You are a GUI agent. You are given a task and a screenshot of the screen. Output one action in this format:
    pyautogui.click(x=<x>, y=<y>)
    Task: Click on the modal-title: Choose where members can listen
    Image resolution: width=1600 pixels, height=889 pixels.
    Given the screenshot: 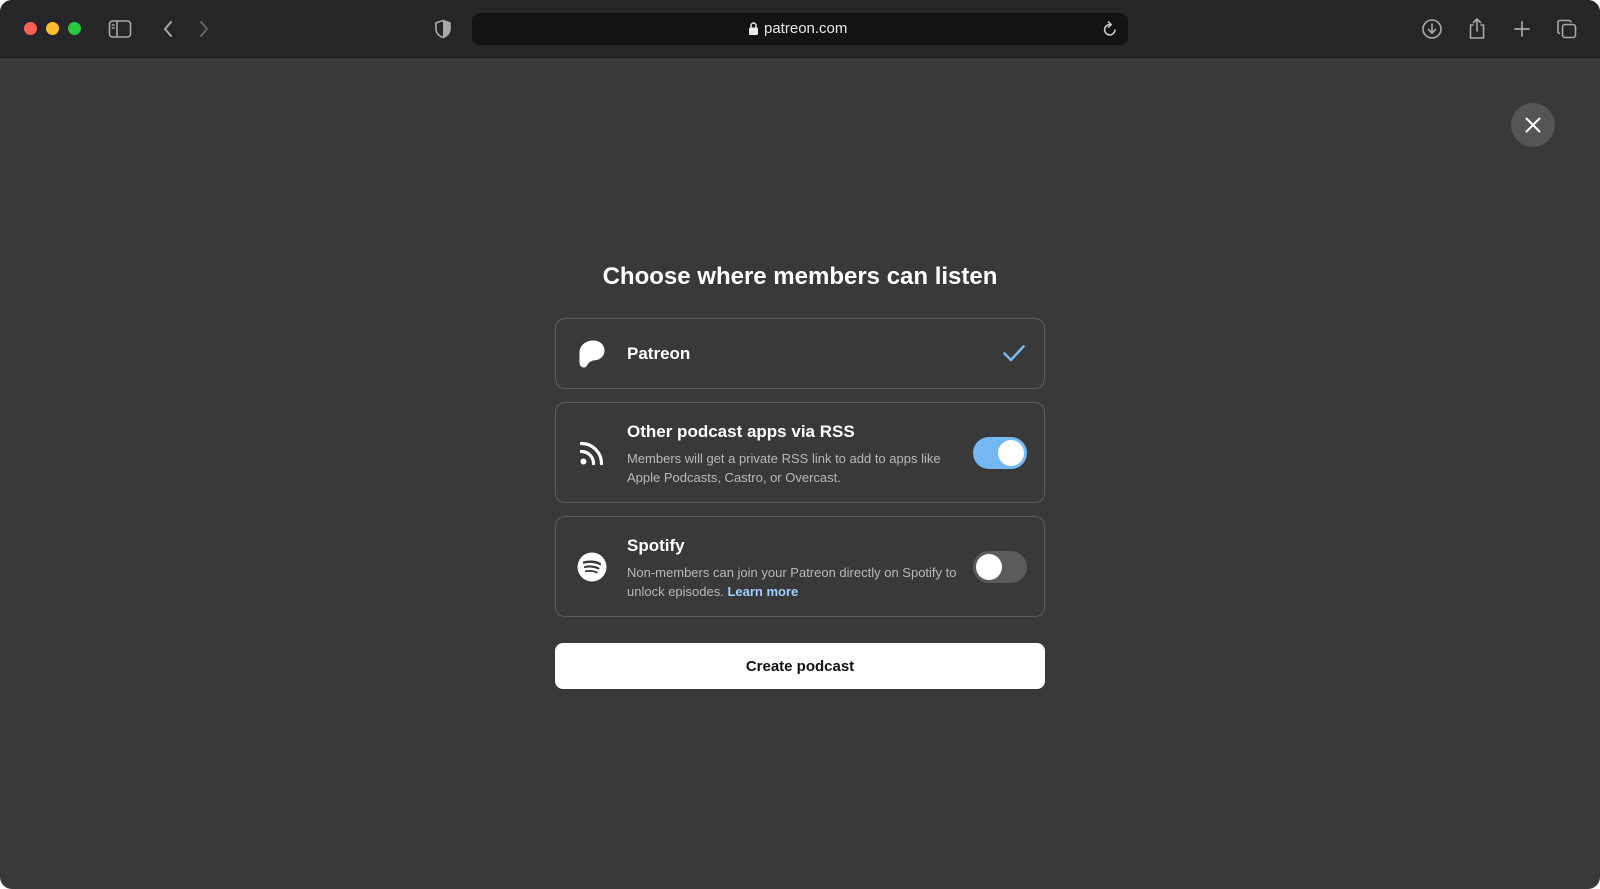 What is the action you would take?
    pyautogui.click(x=800, y=276)
    